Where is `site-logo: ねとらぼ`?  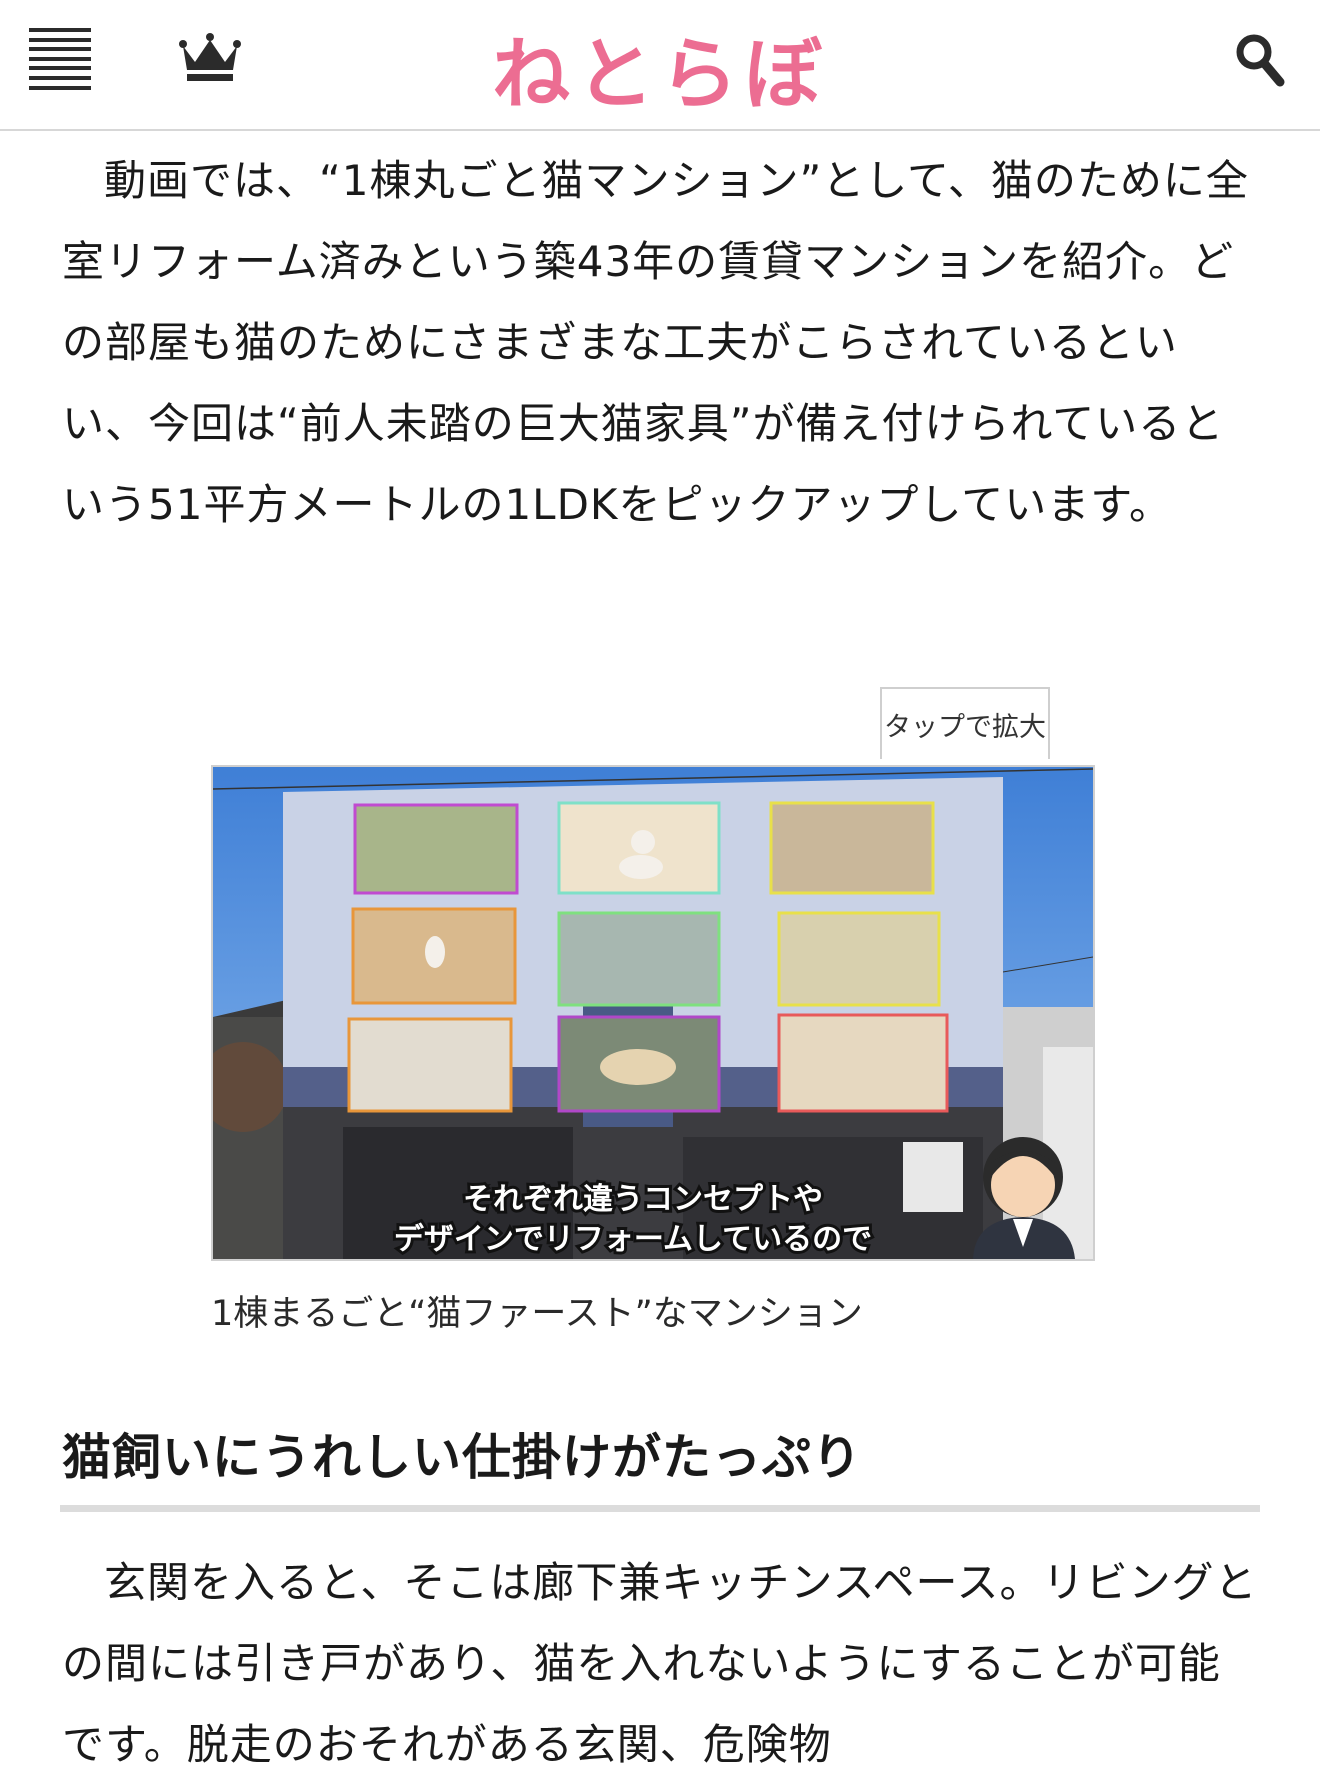 site-logo: ねとらぼ is located at coordinates (660, 68).